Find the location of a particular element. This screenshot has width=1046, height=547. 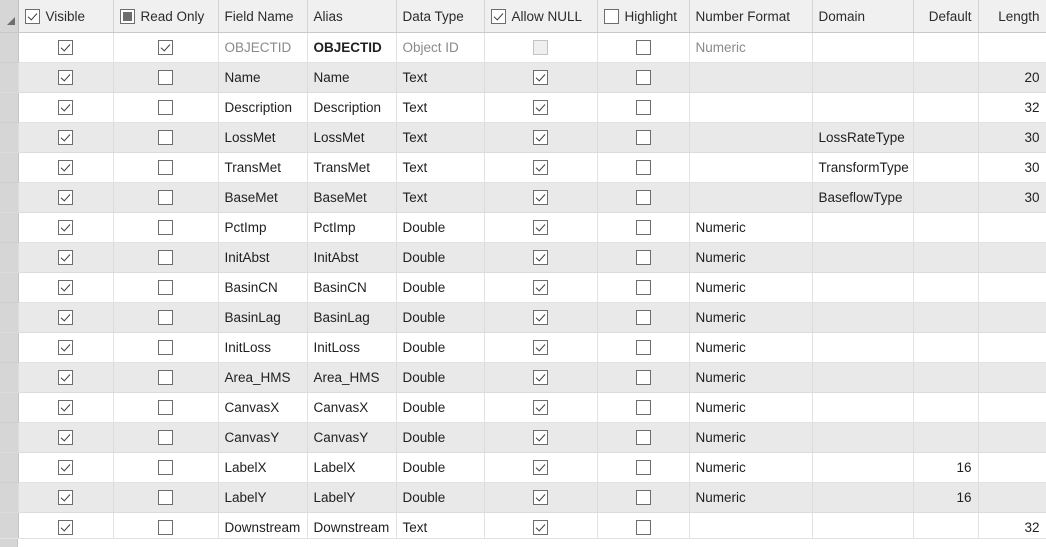

cell-domain is located at coordinates (863, 227).